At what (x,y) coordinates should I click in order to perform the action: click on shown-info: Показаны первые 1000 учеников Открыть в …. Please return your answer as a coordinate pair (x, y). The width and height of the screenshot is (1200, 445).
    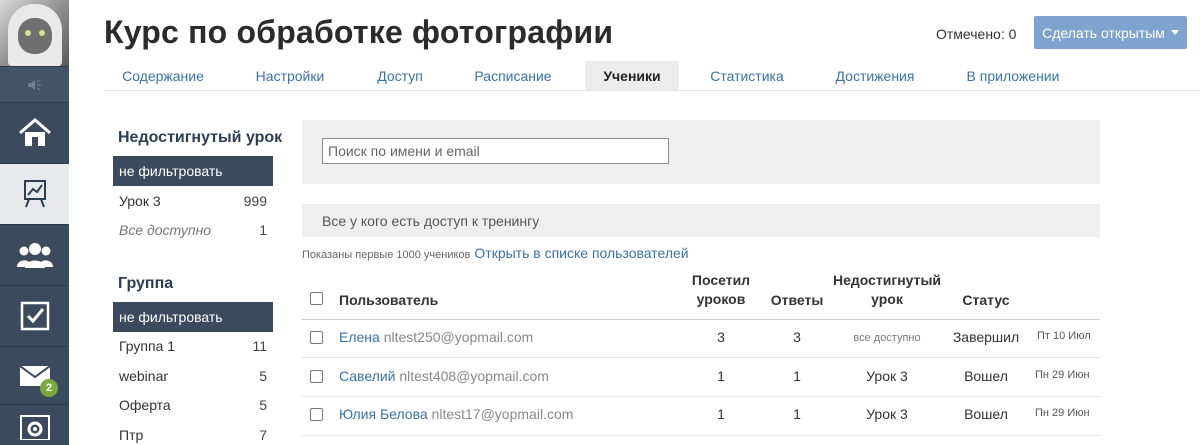
    Looking at the image, I should click on (495, 253).